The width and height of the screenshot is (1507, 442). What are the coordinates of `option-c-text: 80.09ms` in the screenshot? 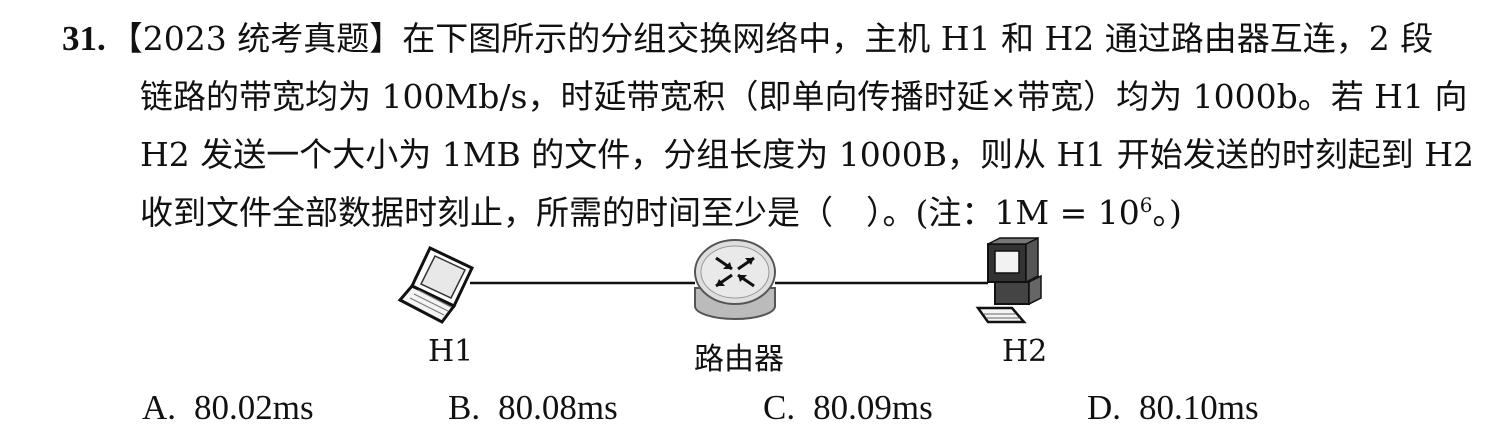 It's located at (873, 407).